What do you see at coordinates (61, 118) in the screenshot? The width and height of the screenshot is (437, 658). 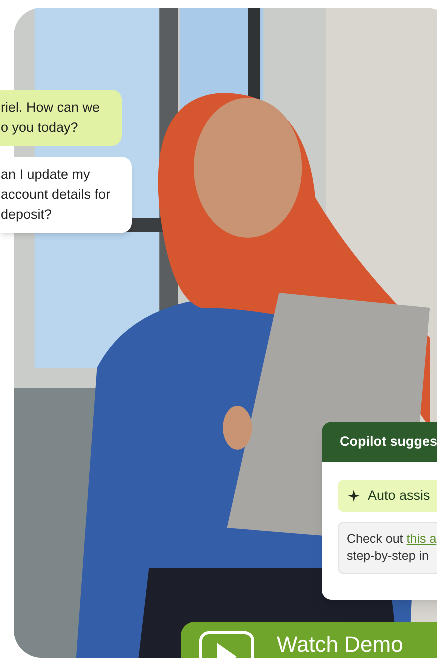 I see `chat-bubble: riel. How can we o you today?` at bounding box center [61, 118].